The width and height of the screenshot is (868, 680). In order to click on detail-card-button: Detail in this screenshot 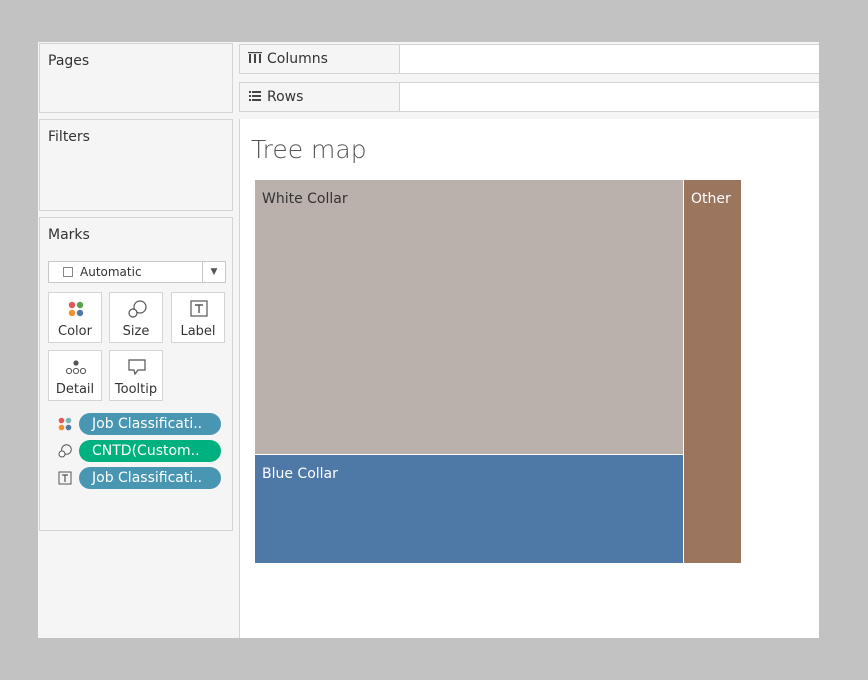, I will do `click(75, 375)`.